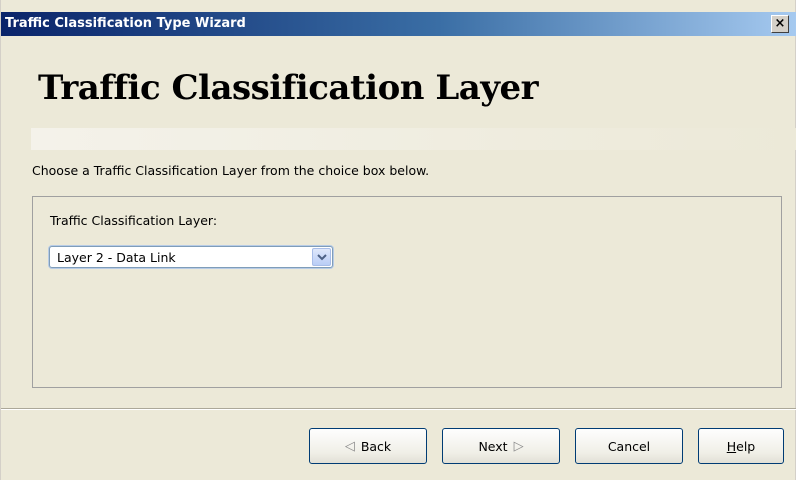  I want to click on layer-select-value: Layer 2 - Data Link, so click(116, 257).